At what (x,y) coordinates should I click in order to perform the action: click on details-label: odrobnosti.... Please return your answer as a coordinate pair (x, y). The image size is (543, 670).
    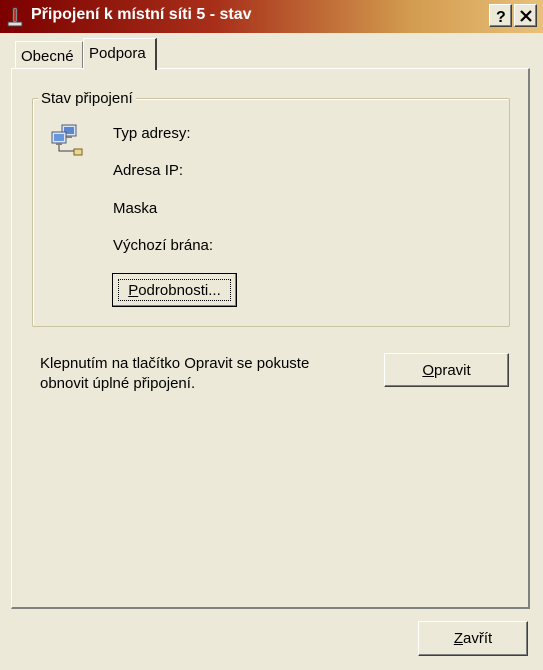
    Looking at the image, I should click on (179, 290).